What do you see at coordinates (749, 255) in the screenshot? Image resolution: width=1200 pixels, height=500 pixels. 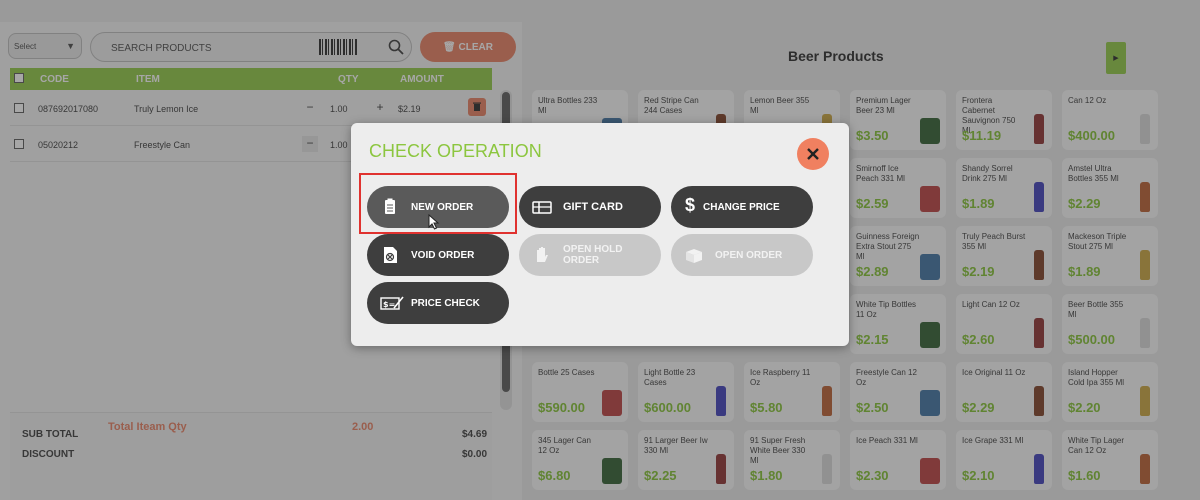 I see `open-order-label: OPEN ORDER` at bounding box center [749, 255].